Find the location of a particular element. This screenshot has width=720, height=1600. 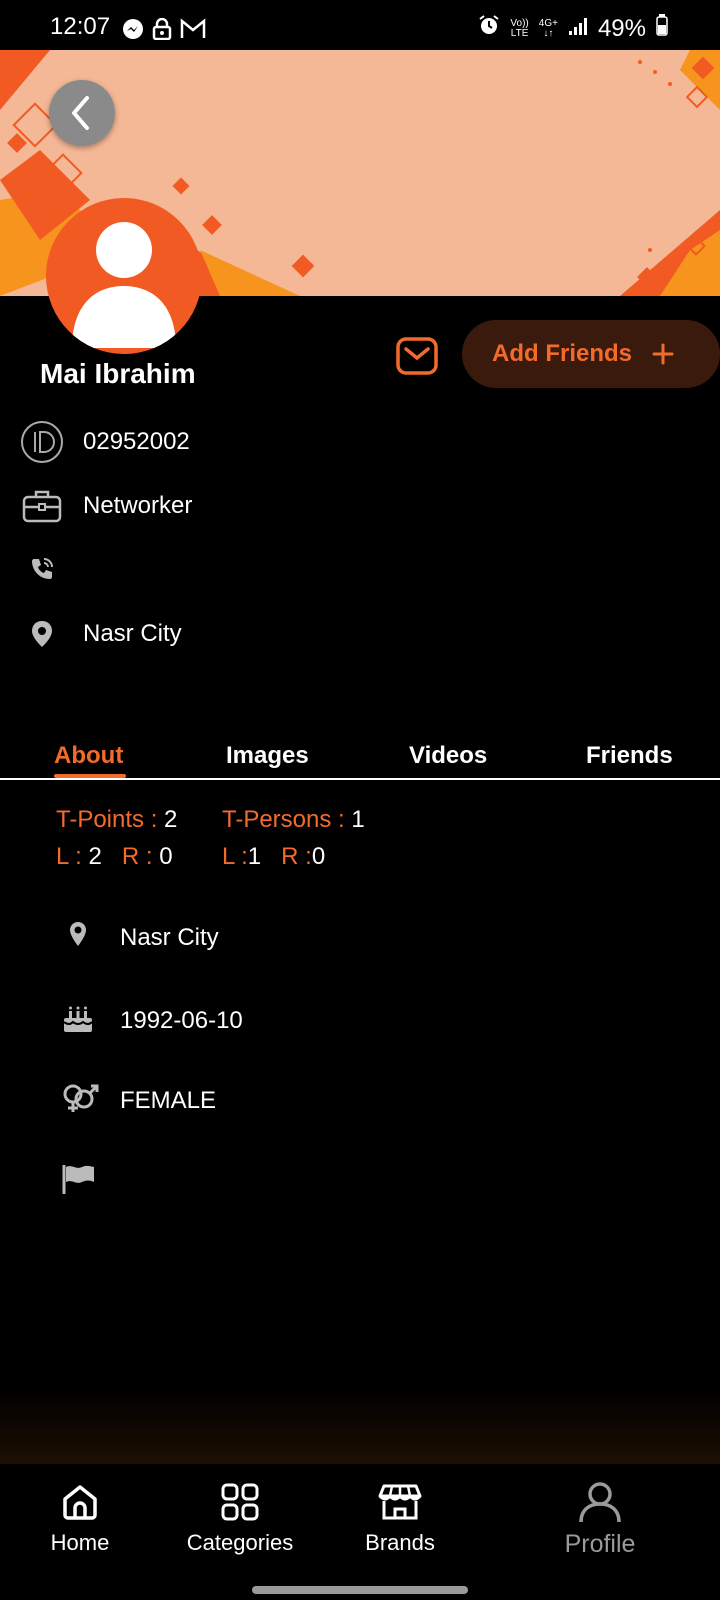

nav-home-label: Home is located at coordinates (80, 1542).